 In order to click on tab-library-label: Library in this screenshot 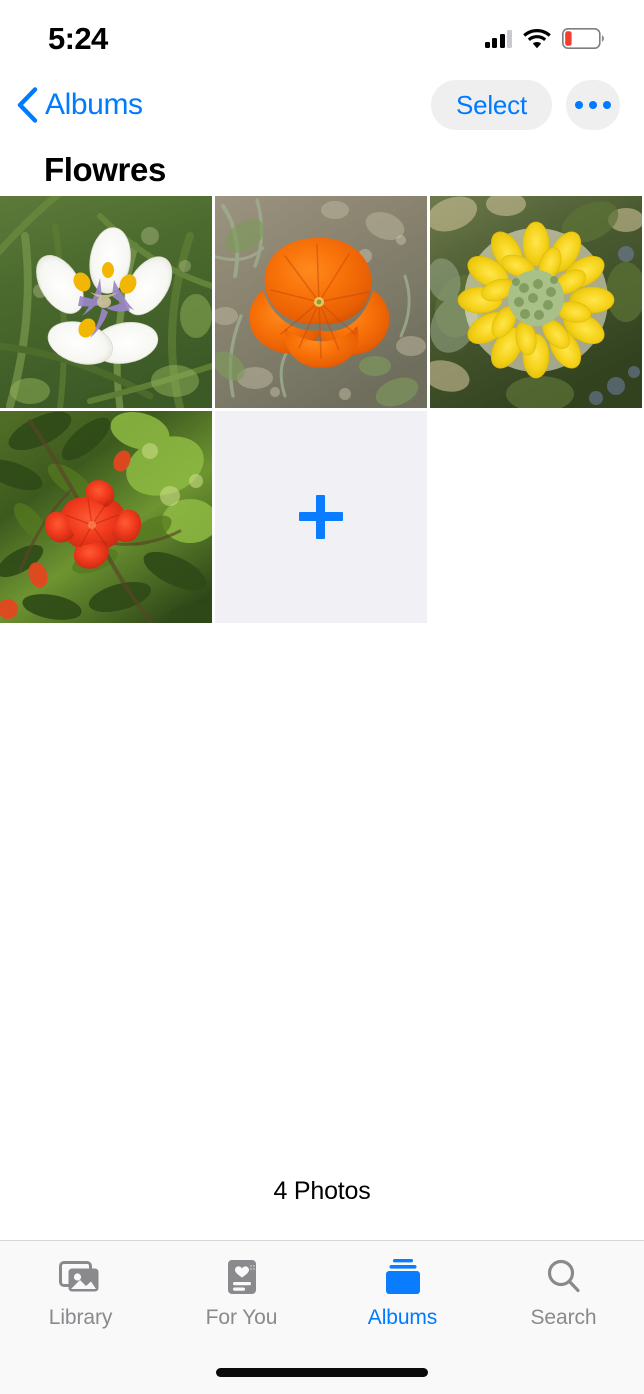, I will do `click(80, 1317)`.